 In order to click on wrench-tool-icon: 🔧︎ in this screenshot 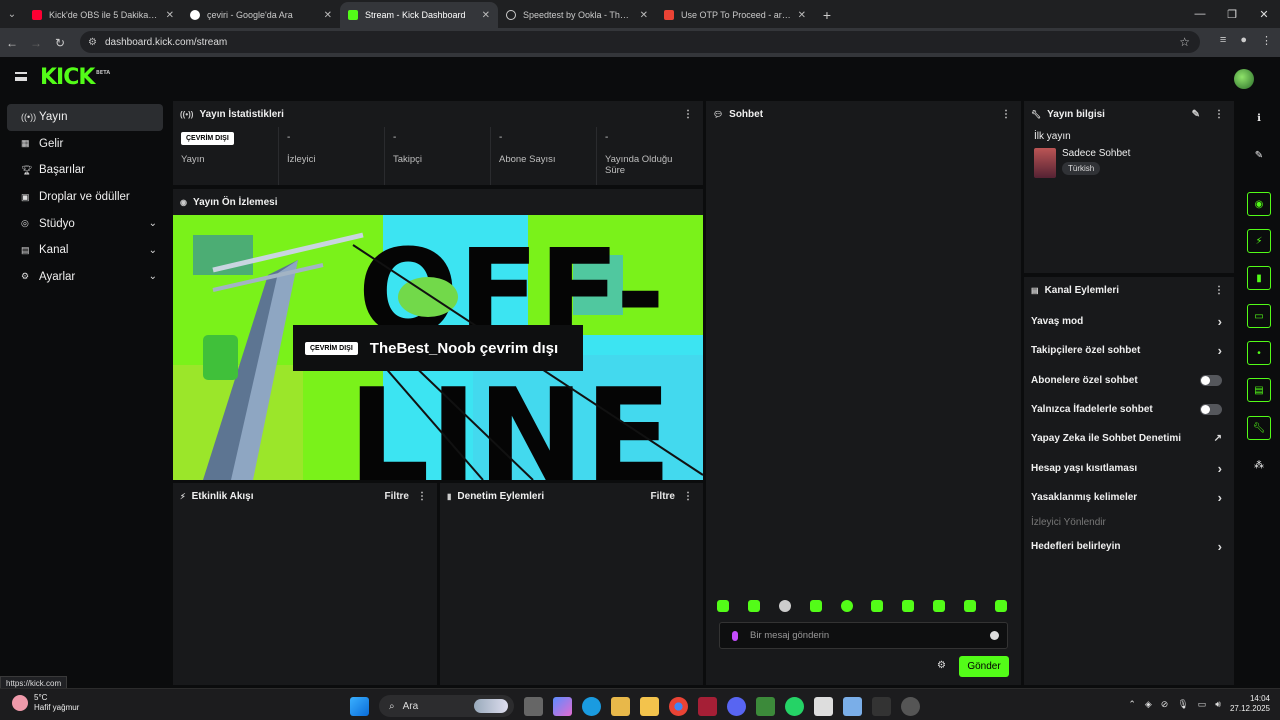, I will do `click(1259, 428)`.